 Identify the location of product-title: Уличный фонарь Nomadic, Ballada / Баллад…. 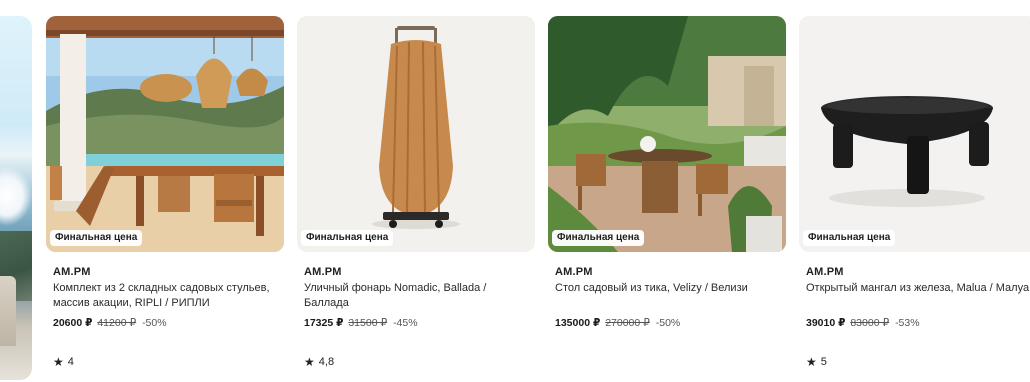
(416, 296).